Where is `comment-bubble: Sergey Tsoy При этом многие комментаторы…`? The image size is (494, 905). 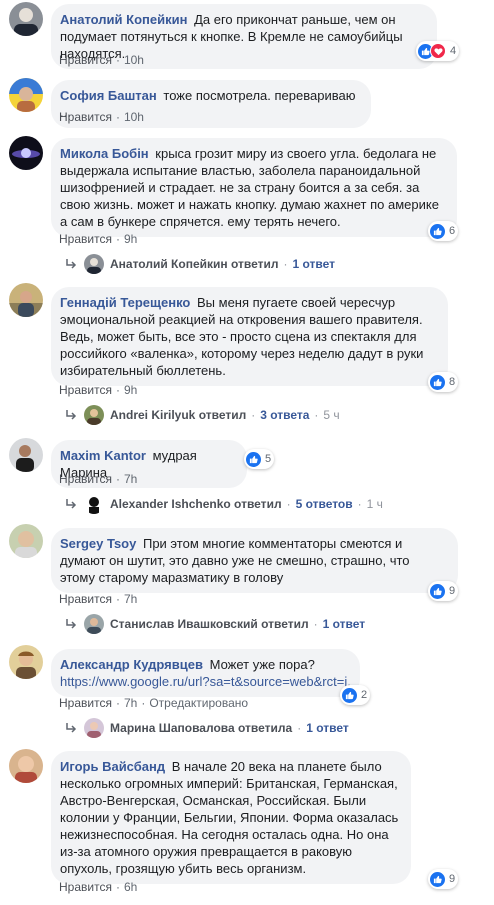 comment-bubble: Sergey Tsoy При этом многие комментаторы… is located at coordinates (254, 560).